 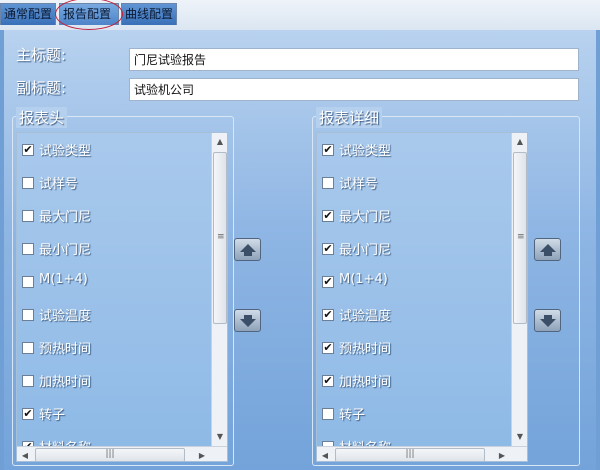 What do you see at coordinates (412, 382) in the screenshot?
I see `list-item: ✔ 加热时间` at bounding box center [412, 382].